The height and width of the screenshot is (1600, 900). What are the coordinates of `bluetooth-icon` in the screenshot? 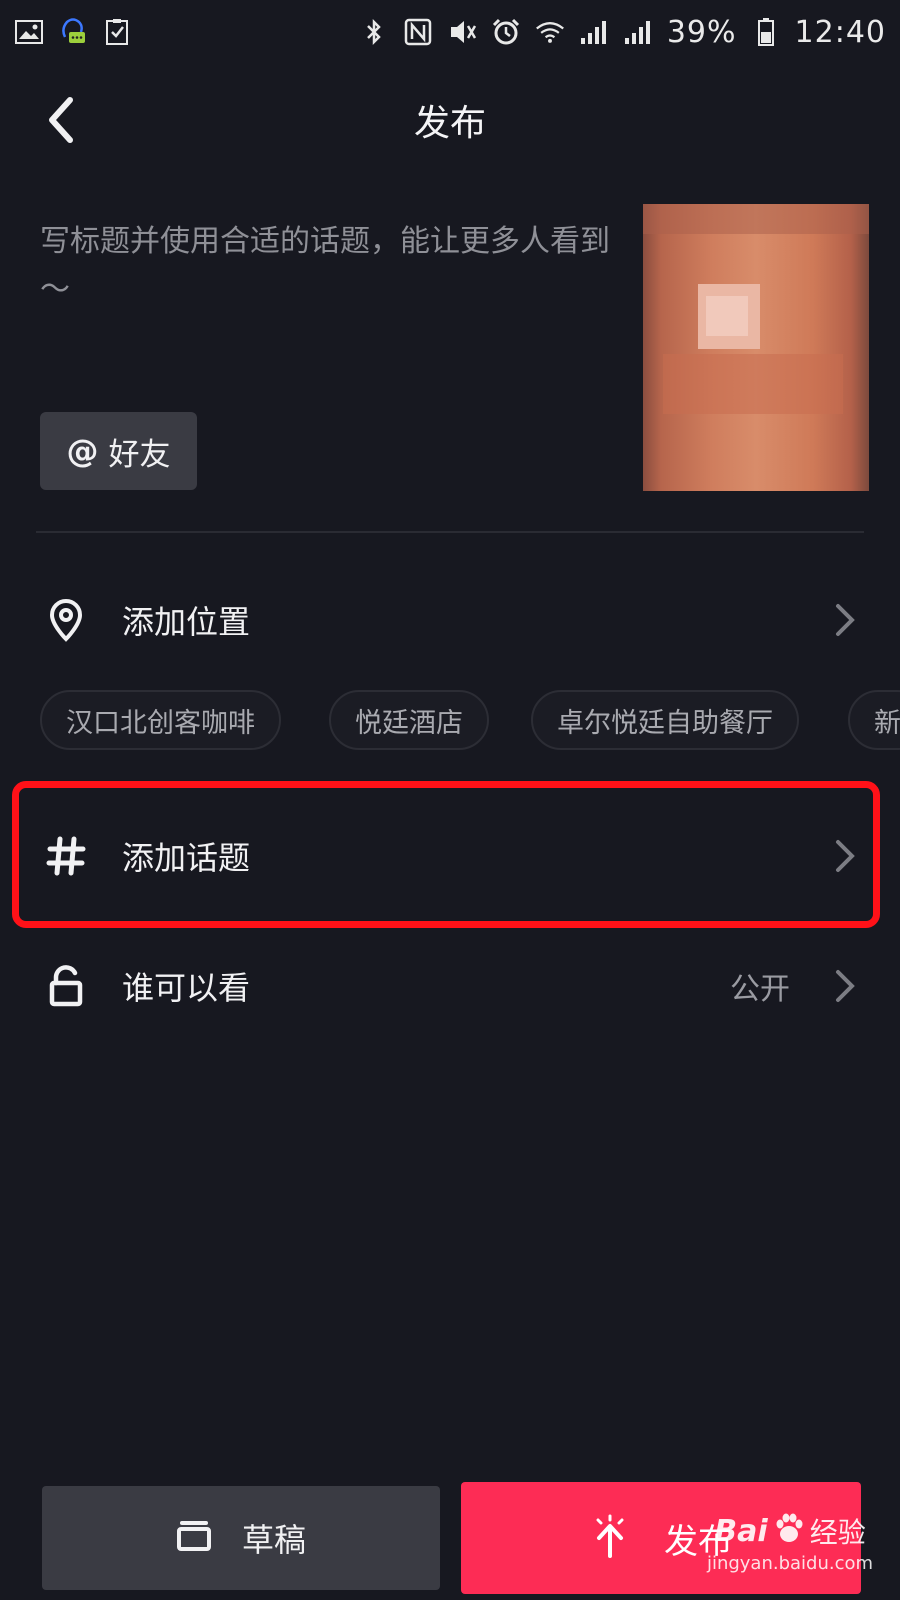 It's located at (374, 32).